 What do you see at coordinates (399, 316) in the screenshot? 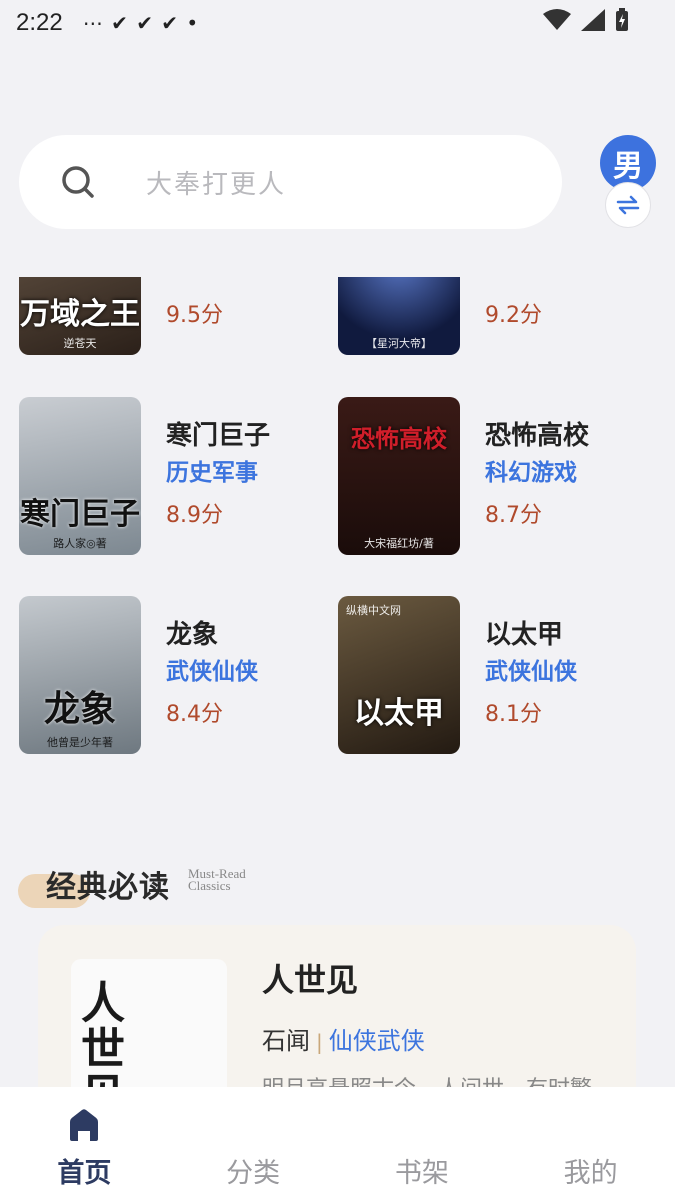
I see `book-cover: 【星河大帝】` at bounding box center [399, 316].